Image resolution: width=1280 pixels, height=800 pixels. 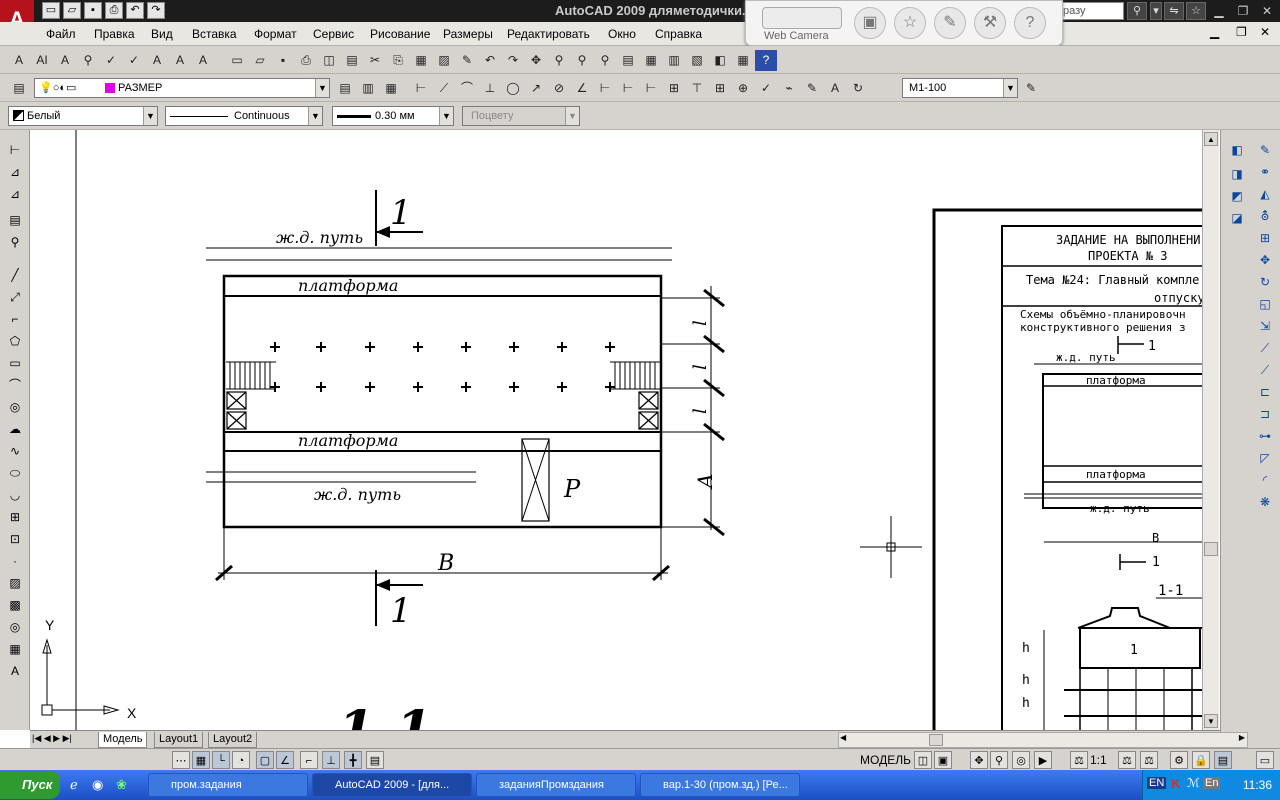 I want to click on baseline-dim-icon: ⊢, so click(x=628, y=88).